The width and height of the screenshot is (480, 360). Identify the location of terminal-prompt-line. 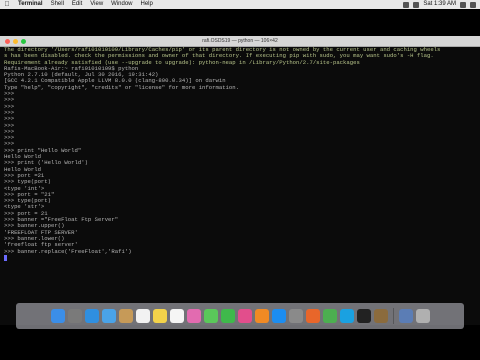
(240, 258).